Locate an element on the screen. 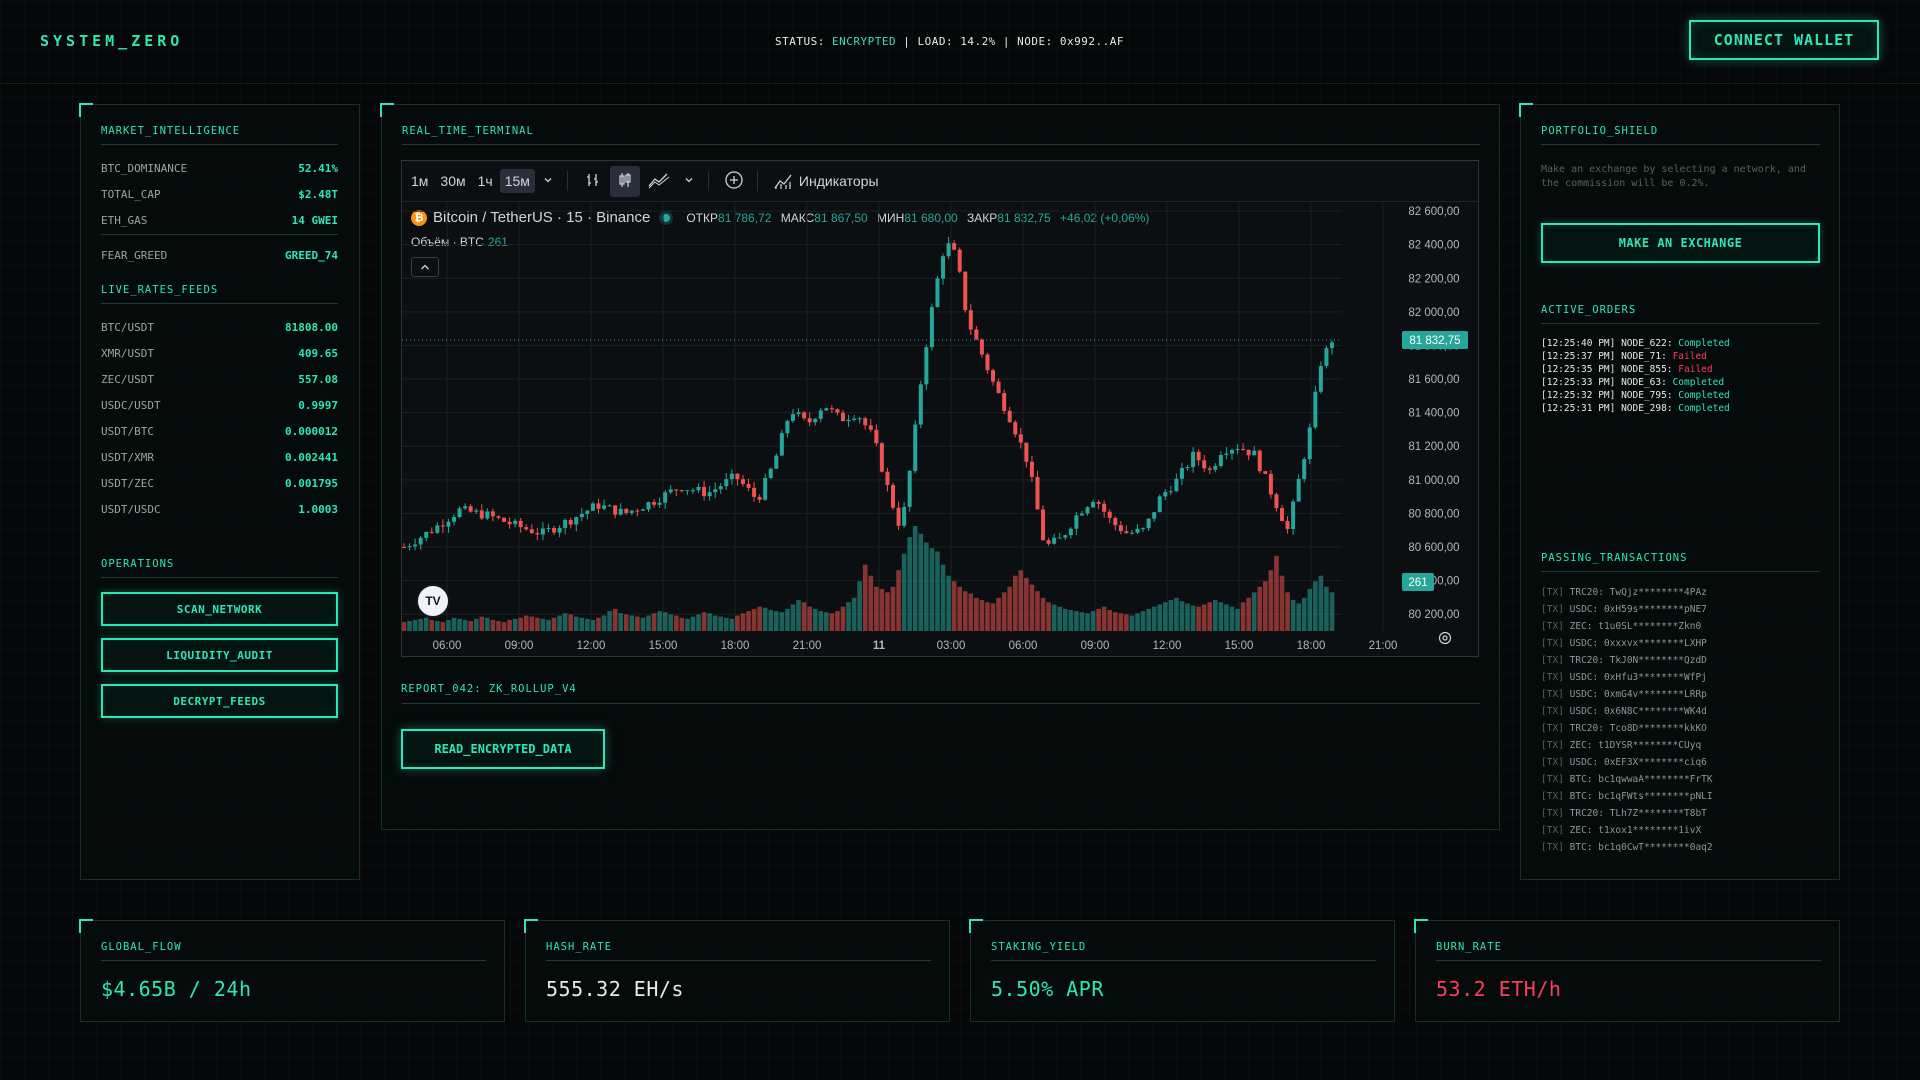 This screenshot has height=1080, width=1920. liquidity-audit-button: LIQUIDITY_AUDIT is located at coordinates (219, 655).